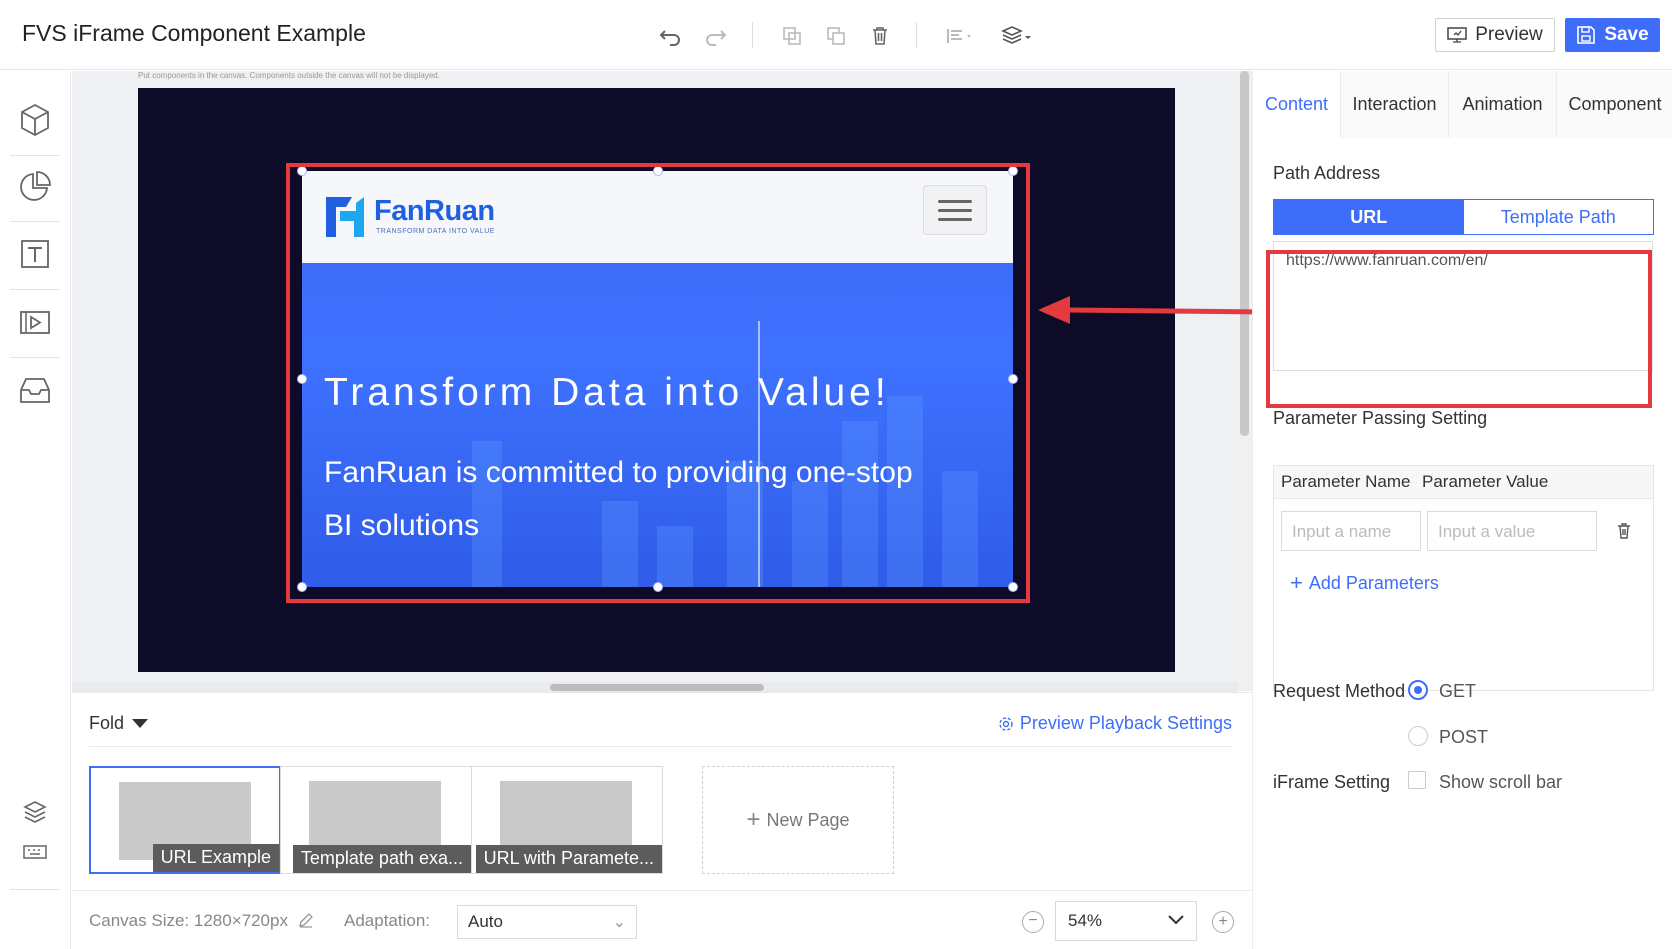 The width and height of the screenshot is (1672, 949). I want to click on parameter-value-input: Input a value, so click(1512, 531).